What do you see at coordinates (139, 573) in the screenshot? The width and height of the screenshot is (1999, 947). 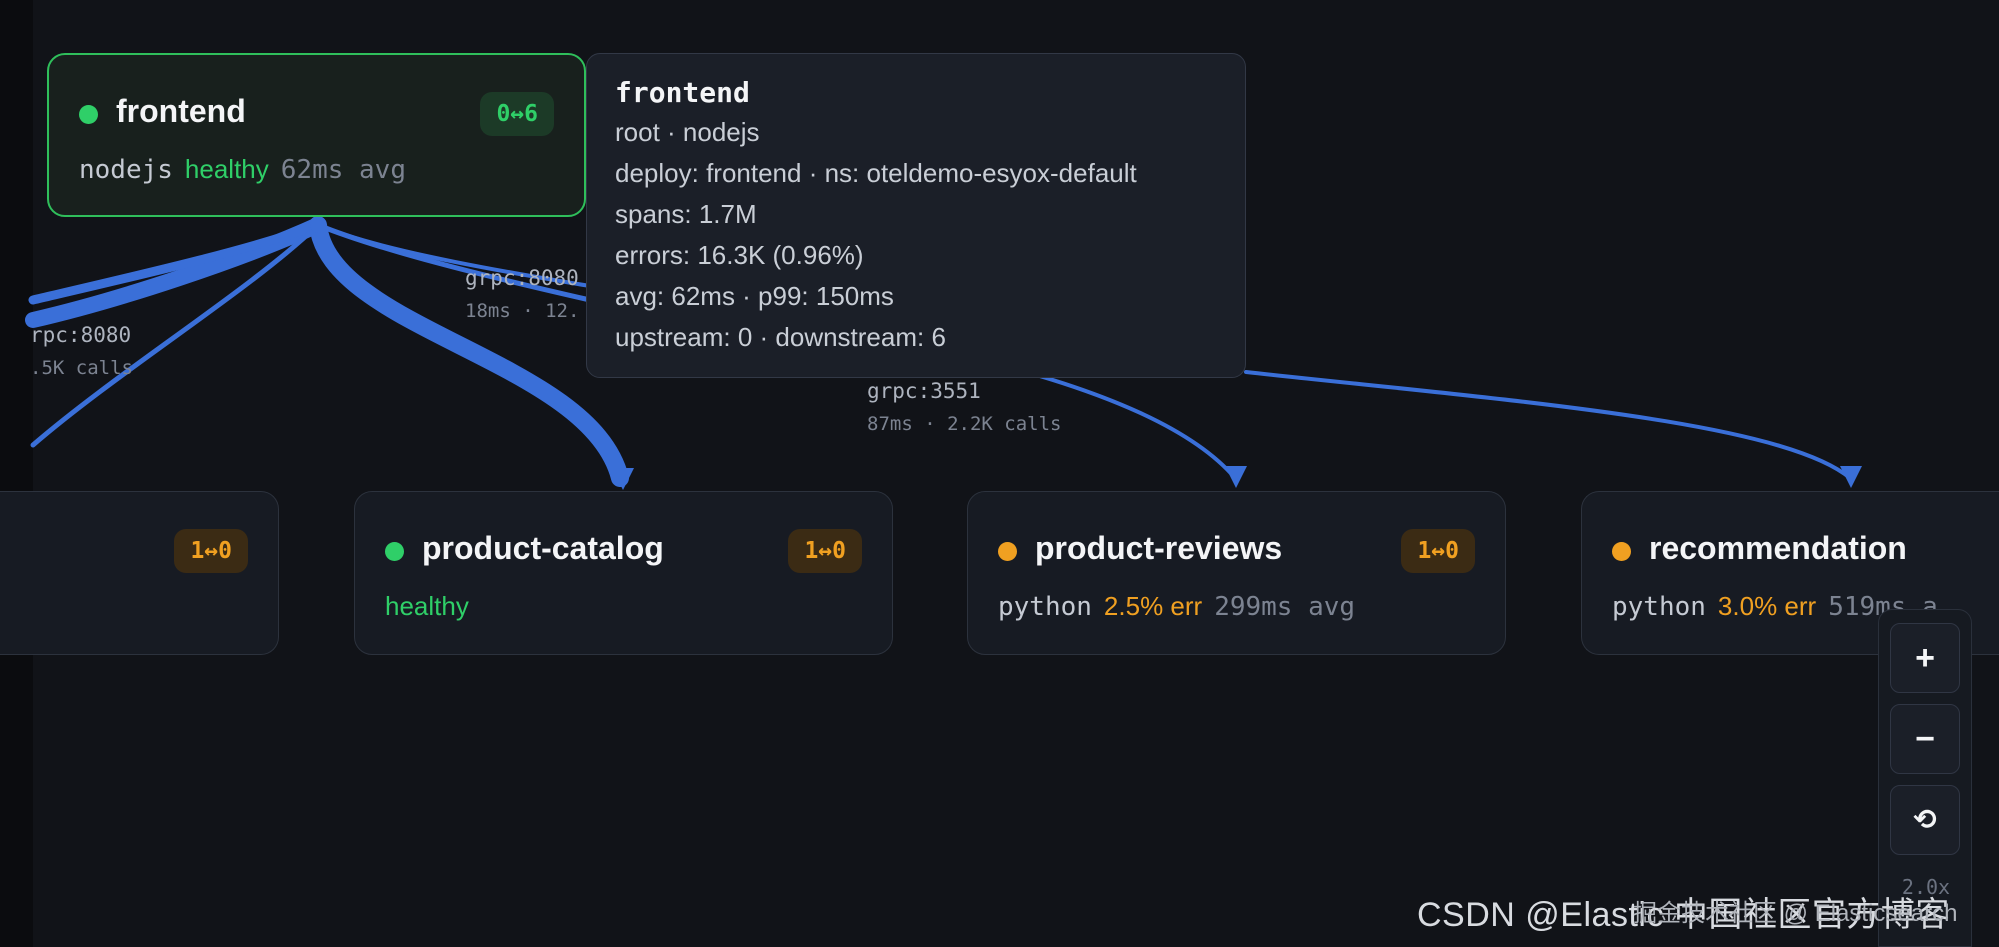 I see `service-node-partial: 1↔0` at bounding box center [139, 573].